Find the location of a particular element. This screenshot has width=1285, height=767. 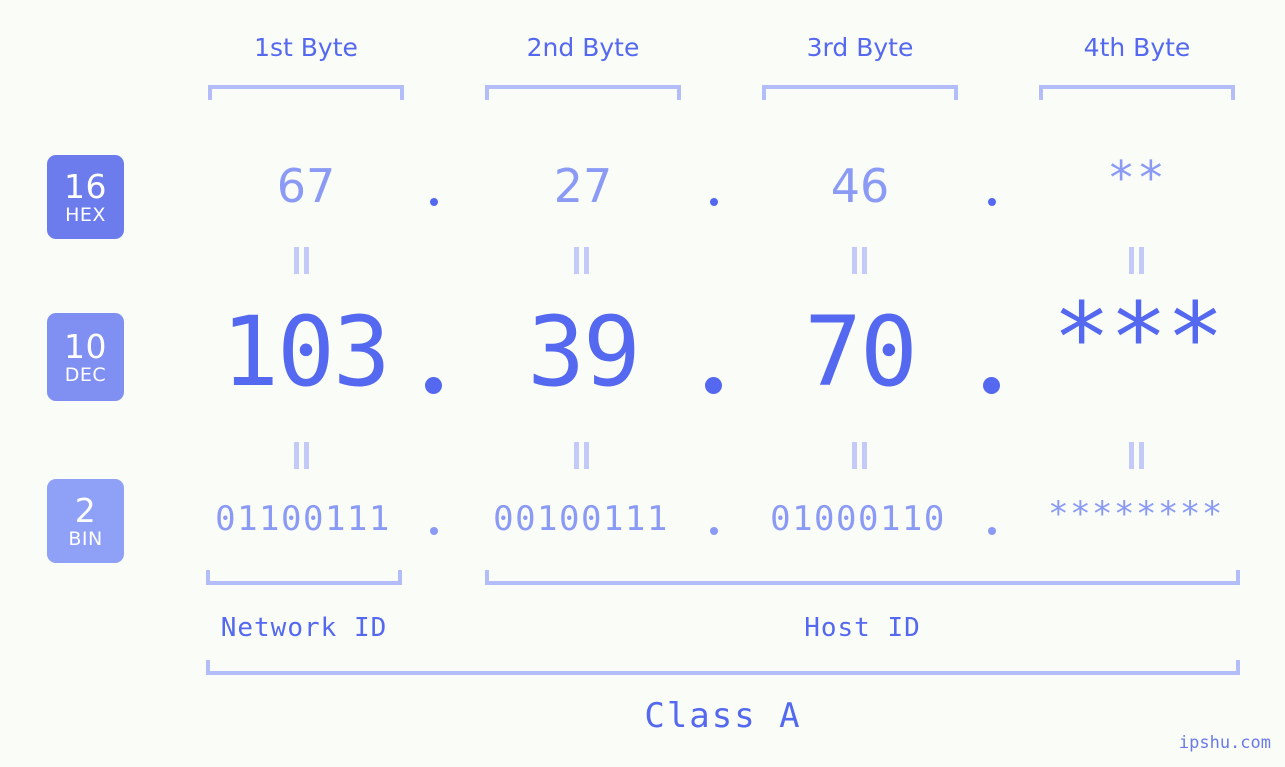

dec-byte-2: 39 is located at coordinates (584, 352).